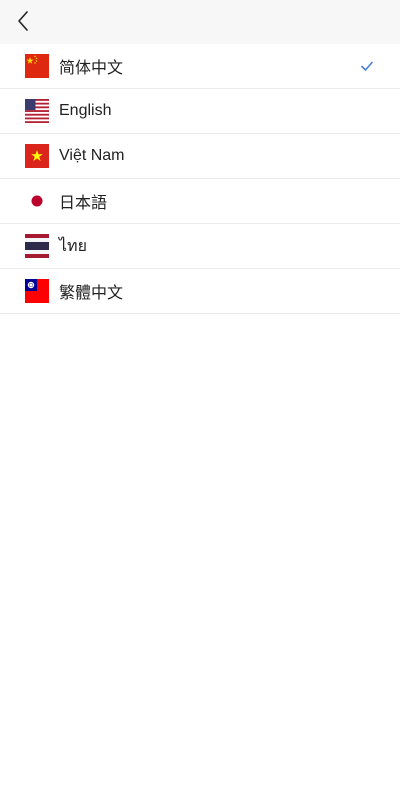 The height and width of the screenshot is (799, 400). Describe the element at coordinates (37, 66) in the screenshot. I see `china-flag-icon` at that location.